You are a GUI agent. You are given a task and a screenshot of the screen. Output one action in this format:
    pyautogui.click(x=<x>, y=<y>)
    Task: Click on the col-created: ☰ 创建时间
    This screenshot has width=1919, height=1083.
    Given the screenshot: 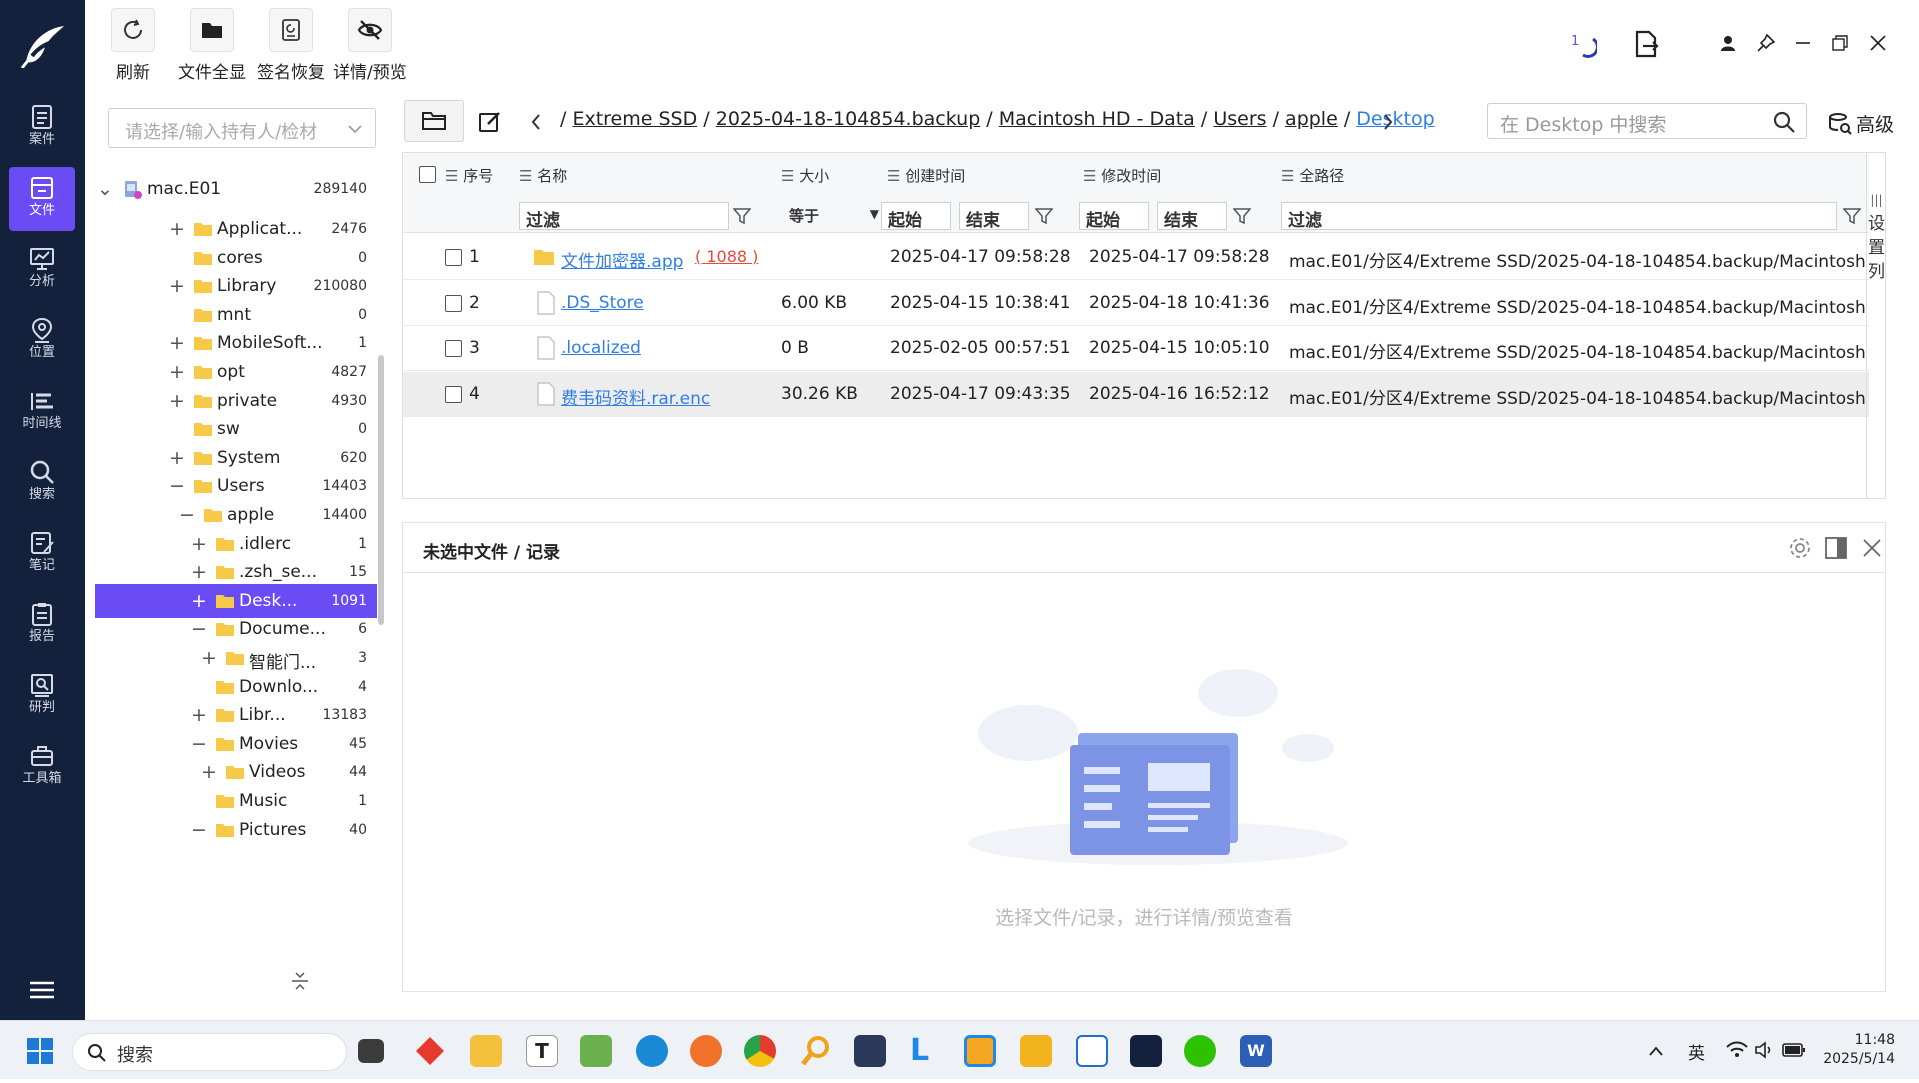 What is the action you would take?
    pyautogui.click(x=926, y=175)
    